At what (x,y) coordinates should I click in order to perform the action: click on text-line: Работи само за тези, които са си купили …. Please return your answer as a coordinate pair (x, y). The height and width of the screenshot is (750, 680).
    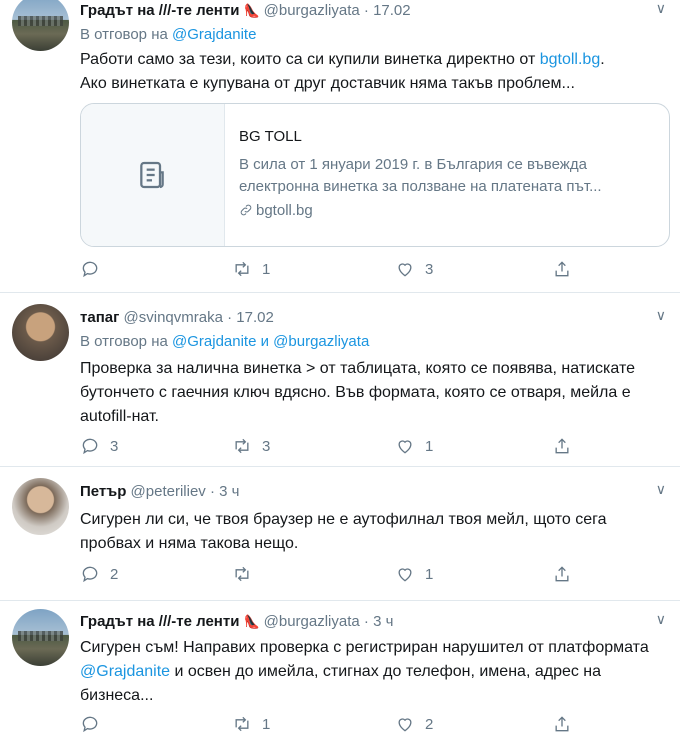
    Looking at the image, I should click on (310, 59).